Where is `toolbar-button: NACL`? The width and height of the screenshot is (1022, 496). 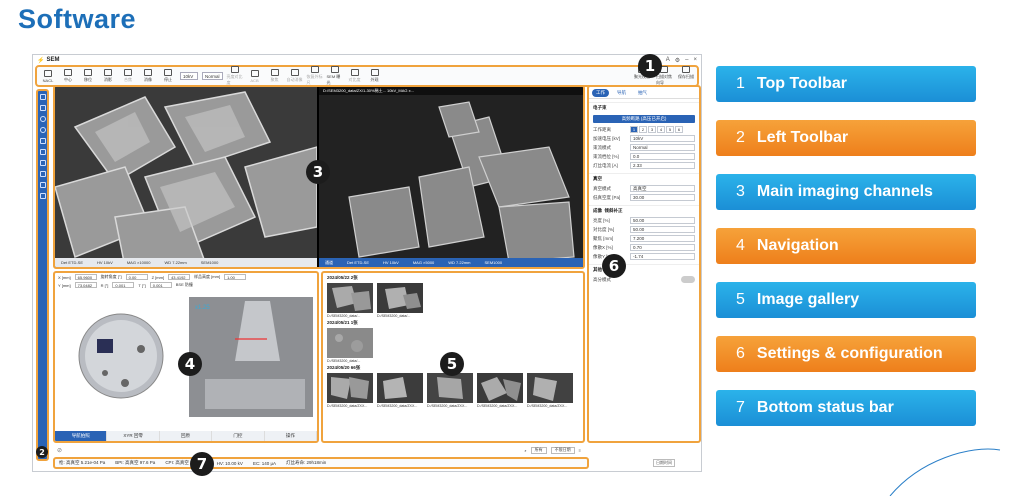 toolbar-button: NACL is located at coordinates (48, 76).